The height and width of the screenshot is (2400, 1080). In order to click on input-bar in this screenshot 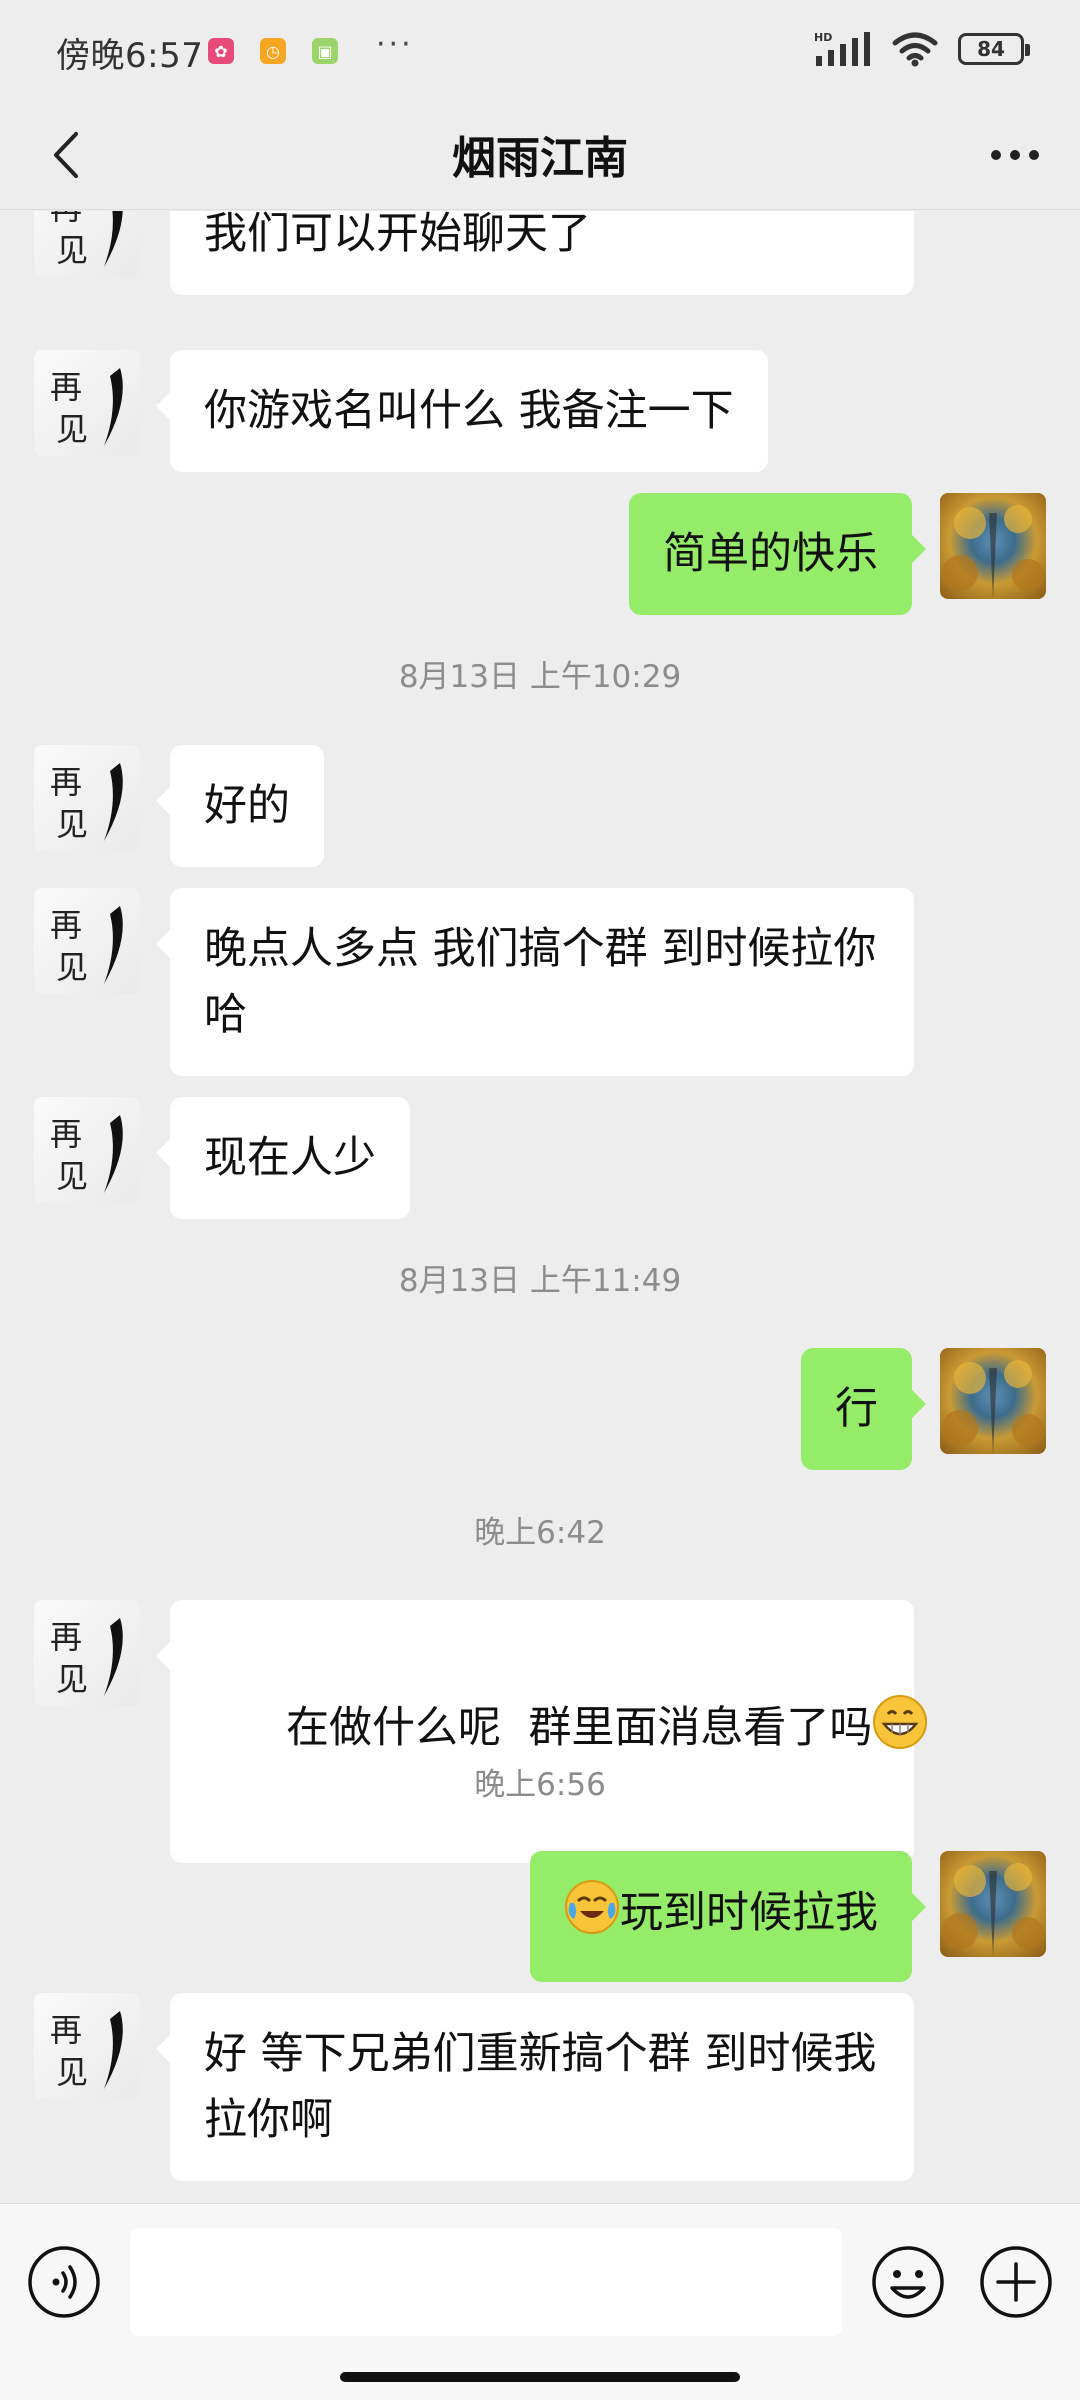, I will do `click(540, 2301)`.